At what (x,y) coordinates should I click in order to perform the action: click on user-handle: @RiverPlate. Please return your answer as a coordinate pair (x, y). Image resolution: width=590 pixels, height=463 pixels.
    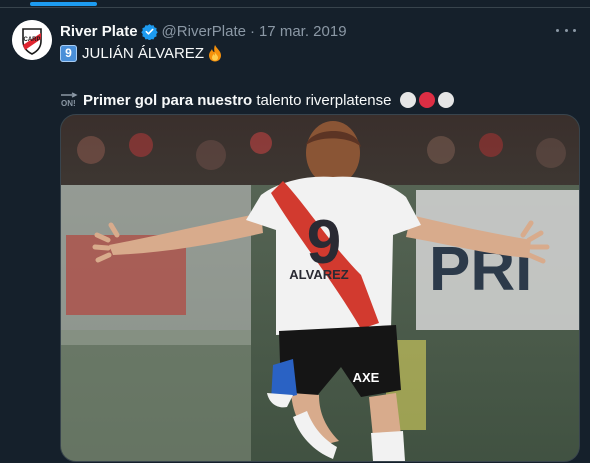
    Looking at the image, I should click on (204, 31).